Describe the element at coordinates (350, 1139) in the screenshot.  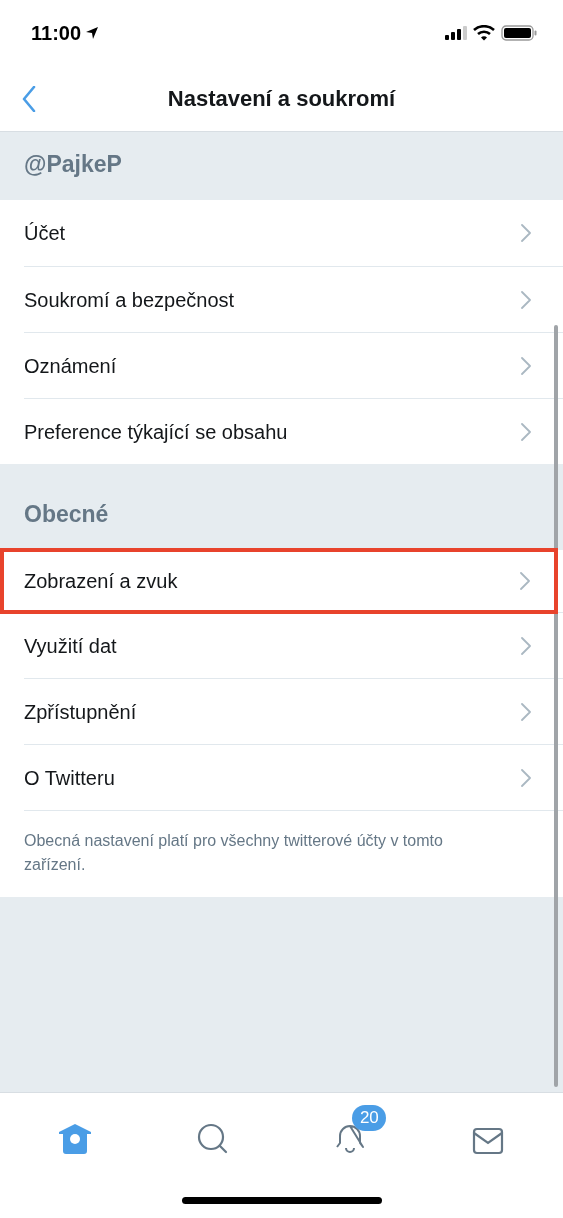
I see `bell-icon` at that location.